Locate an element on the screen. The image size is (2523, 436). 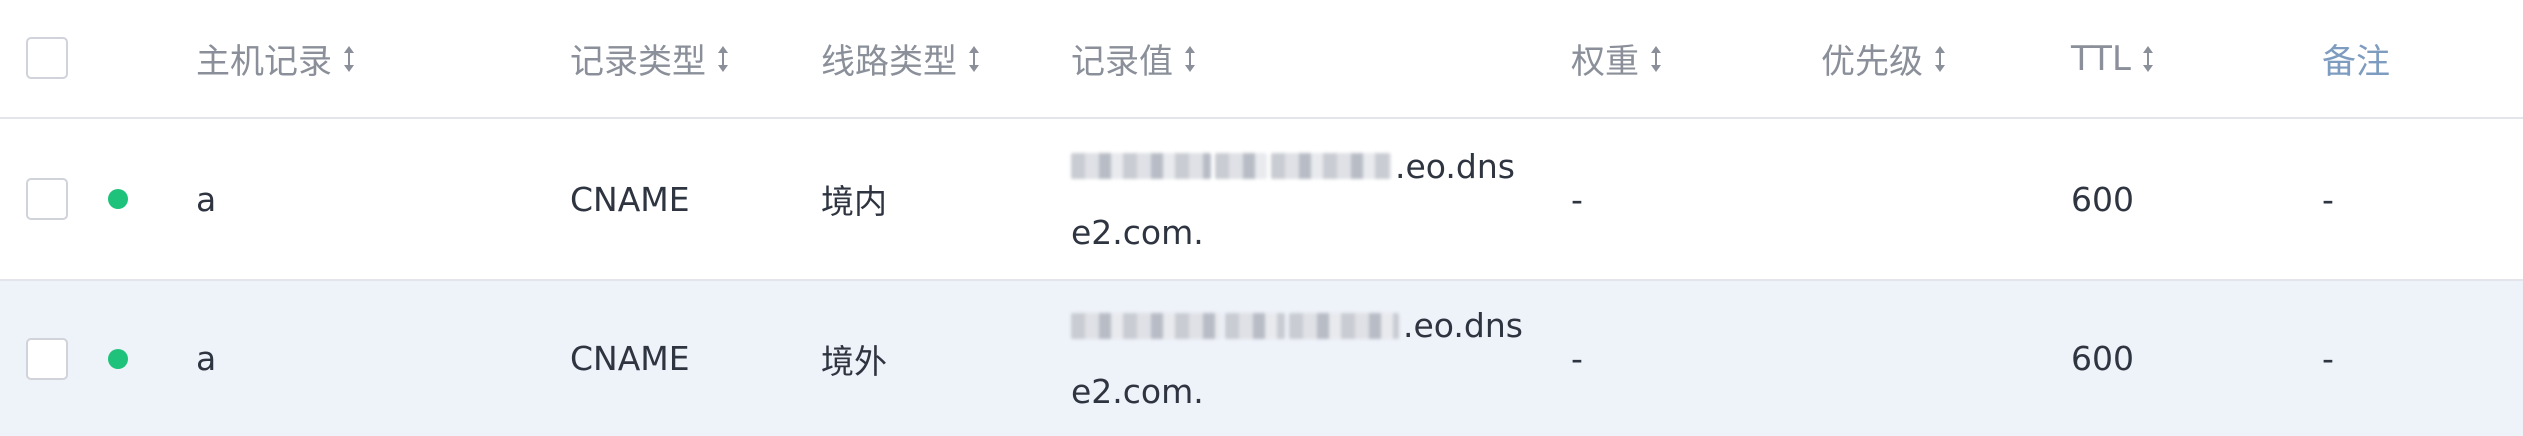
line-type-cell: 境外 is located at coordinates (854, 361).